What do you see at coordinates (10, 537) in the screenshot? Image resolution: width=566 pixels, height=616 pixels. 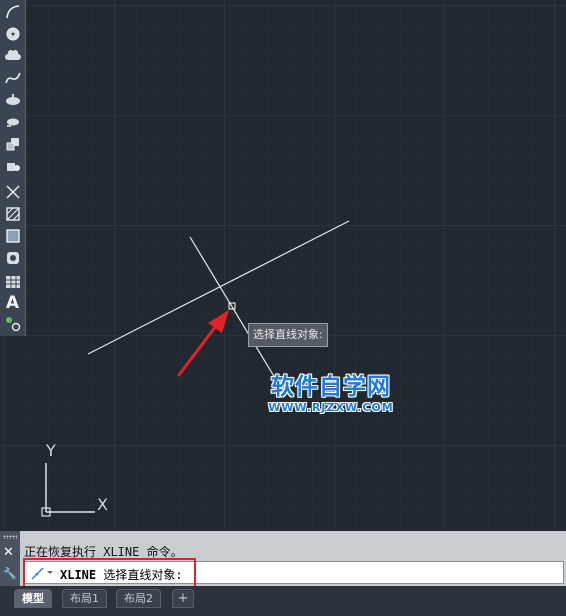 I see `grip-handle-icon` at bounding box center [10, 537].